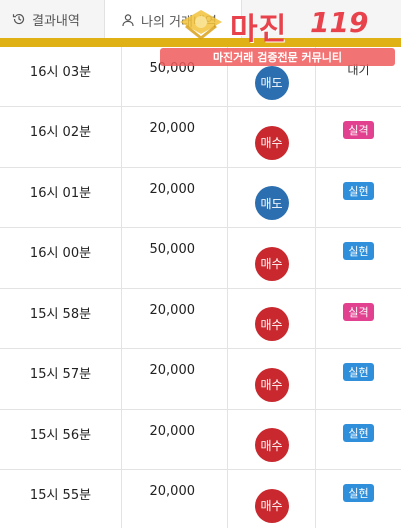 The image size is (401, 528). I want to click on table-row: 16시 01분 20,000 매도 실현, so click(200, 197).